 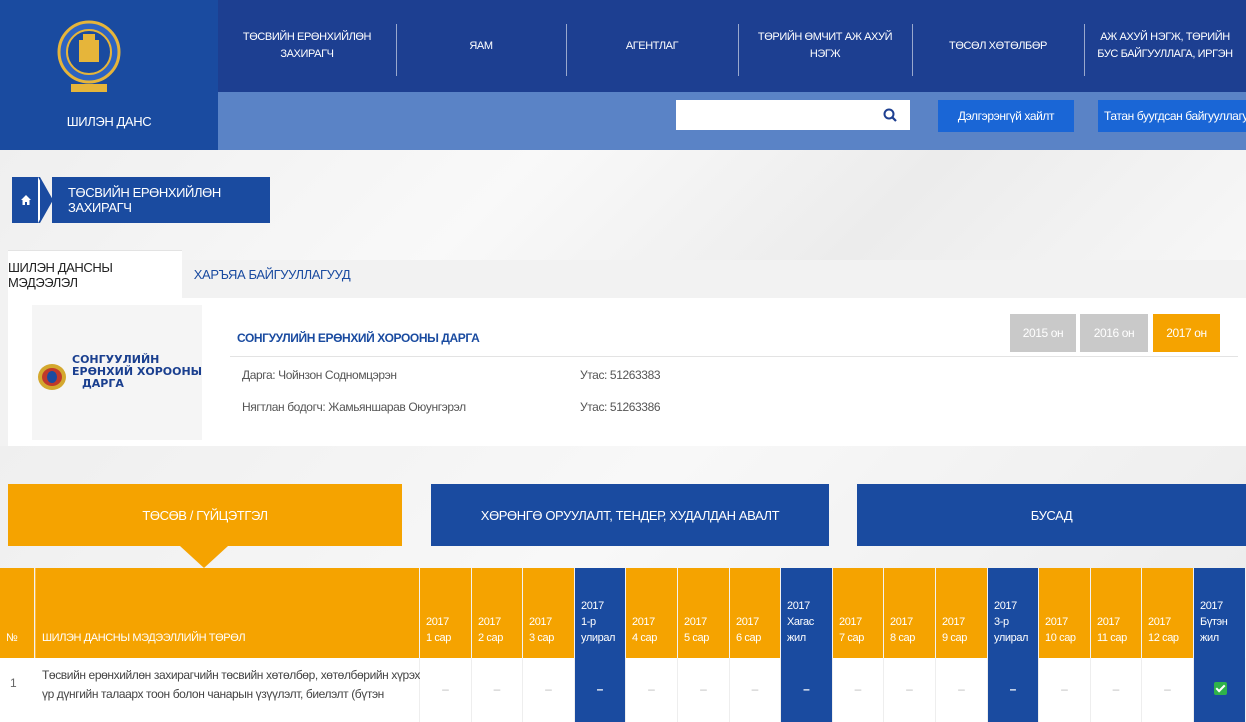 I want to click on year-button-2015: 2015 он, so click(x=1043, y=333).